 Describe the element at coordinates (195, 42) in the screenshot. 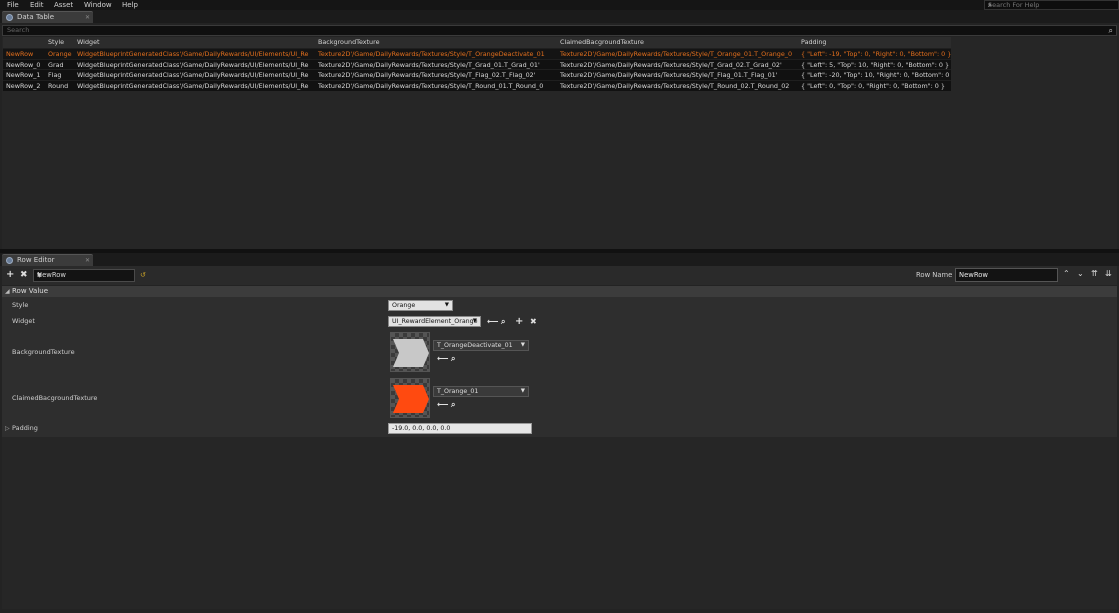

I see `column-header-widget: Widget` at that location.